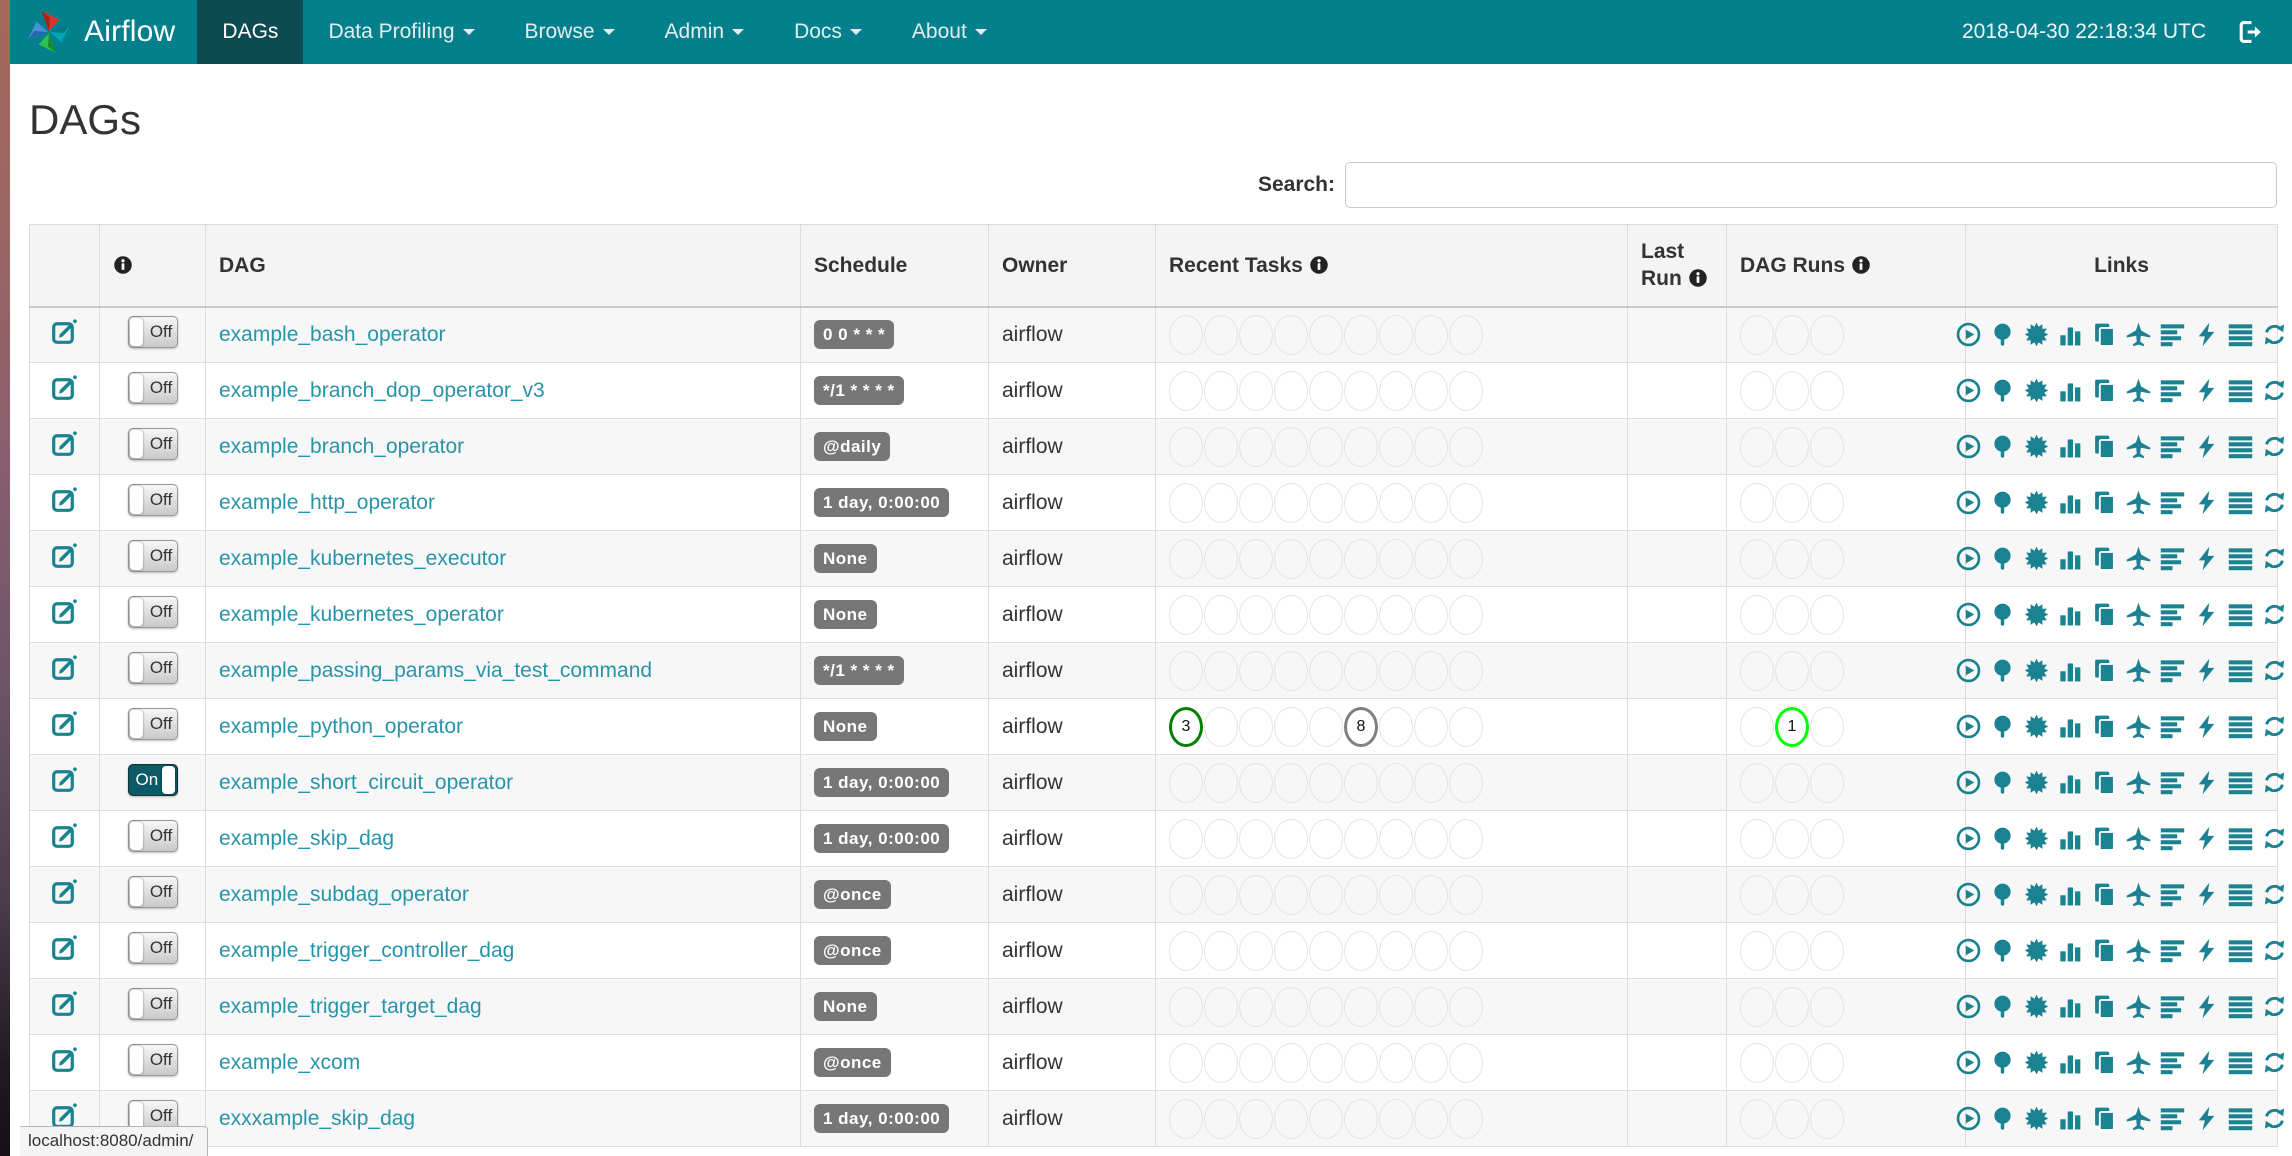 The width and height of the screenshot is (2292, 1156). Describe the element at coordinates (327, 502) in the screenshot. I see `dag-link: example_http_operator` at that location.